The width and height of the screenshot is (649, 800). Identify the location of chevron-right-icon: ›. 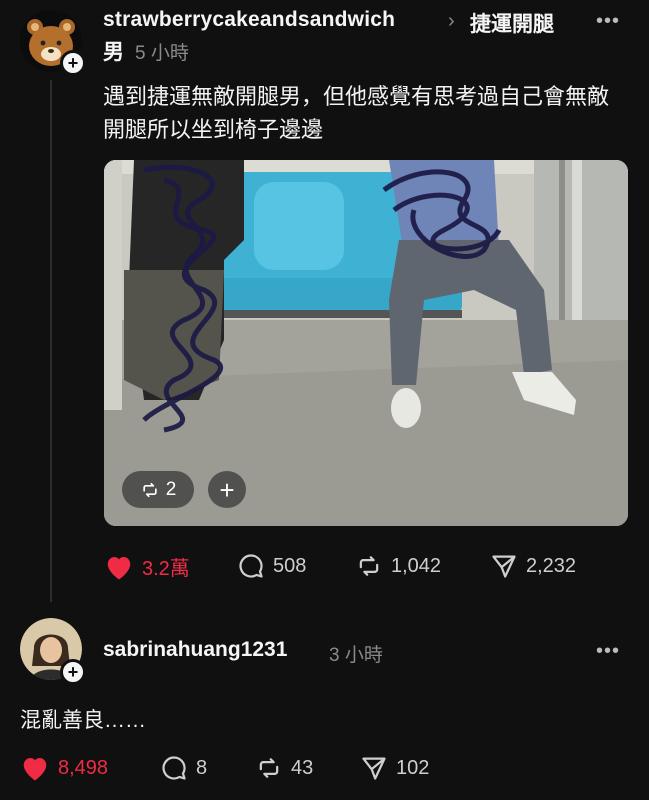
(451, 21).